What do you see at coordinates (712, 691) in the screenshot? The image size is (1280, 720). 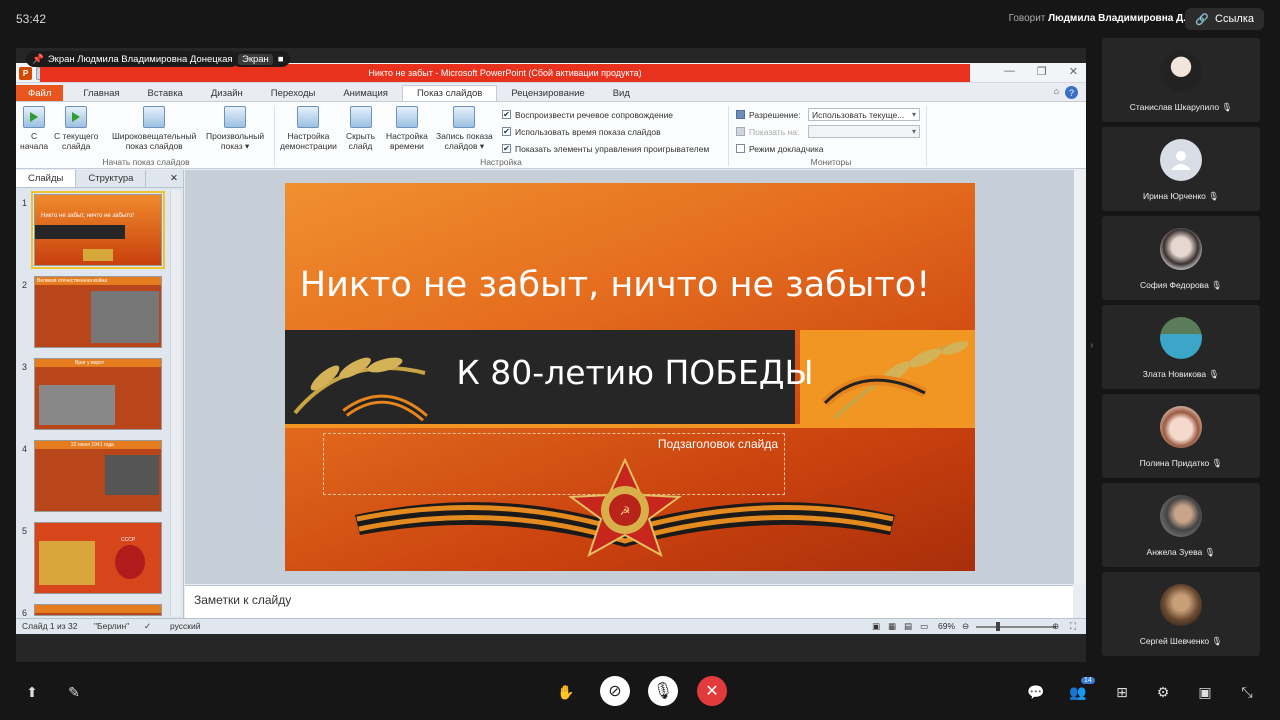 I see `end-call-button: ✕` at bounding box center [712, 691].